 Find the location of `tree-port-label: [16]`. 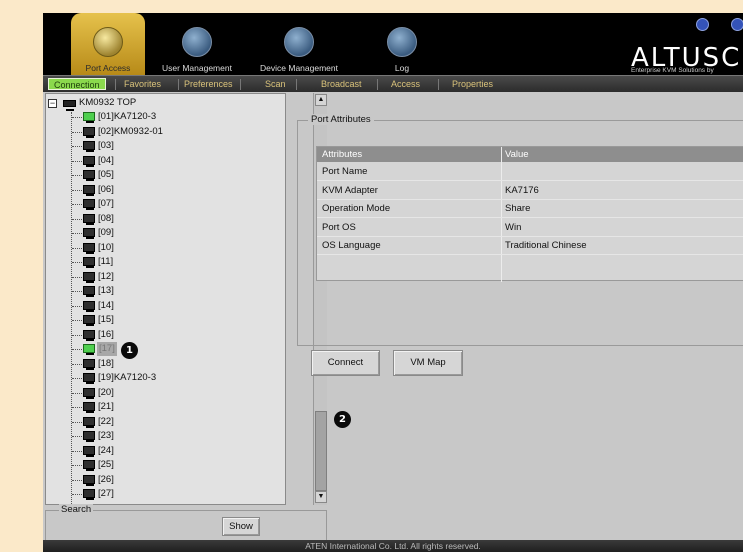

tree-port-label: [16] is located at coordinates (106, 334).